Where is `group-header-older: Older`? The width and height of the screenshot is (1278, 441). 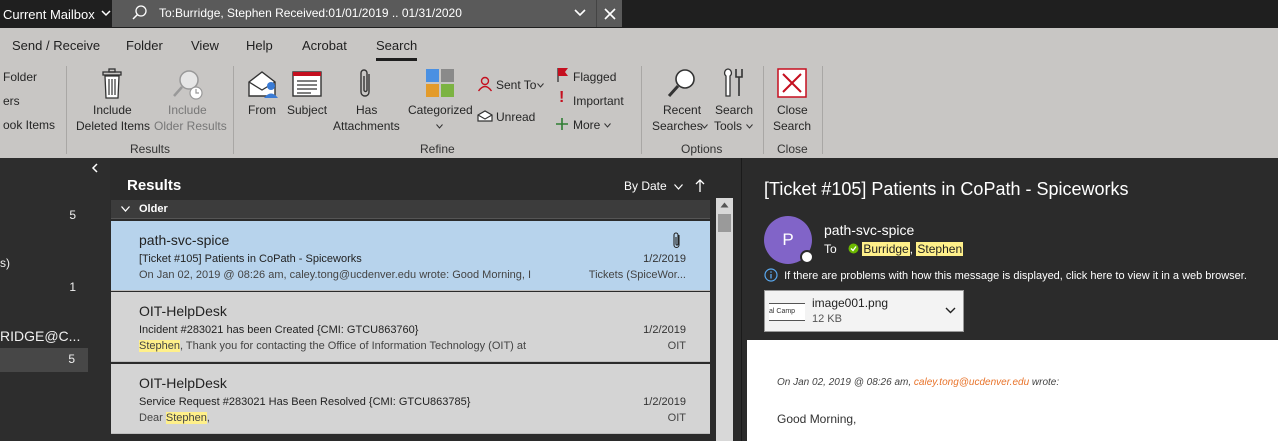 group-header-older: Older is located at coordinates (410, 209).